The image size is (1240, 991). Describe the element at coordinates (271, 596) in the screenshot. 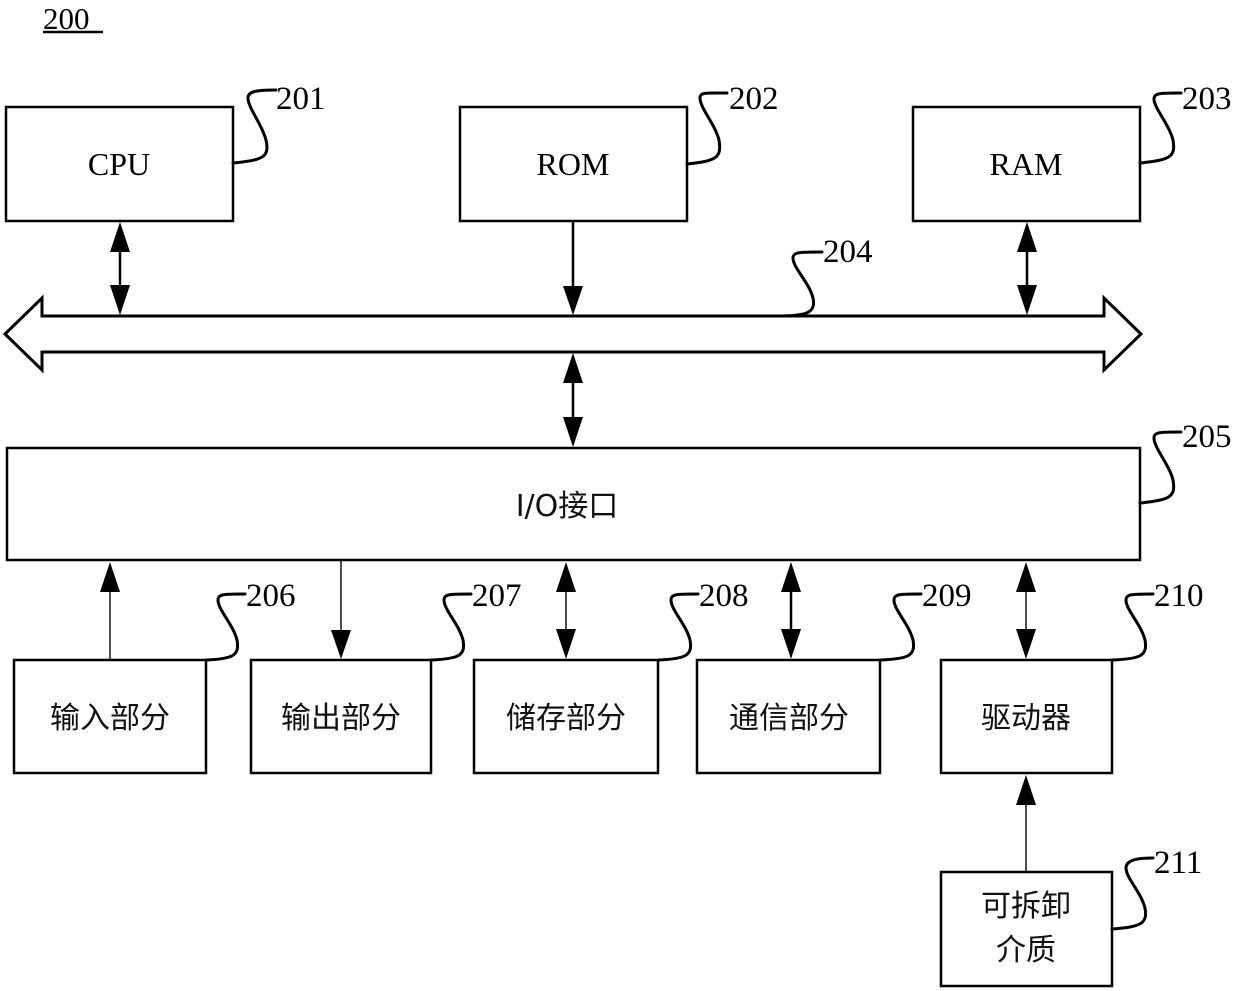

I see `input-part-ref: 206` at that location.